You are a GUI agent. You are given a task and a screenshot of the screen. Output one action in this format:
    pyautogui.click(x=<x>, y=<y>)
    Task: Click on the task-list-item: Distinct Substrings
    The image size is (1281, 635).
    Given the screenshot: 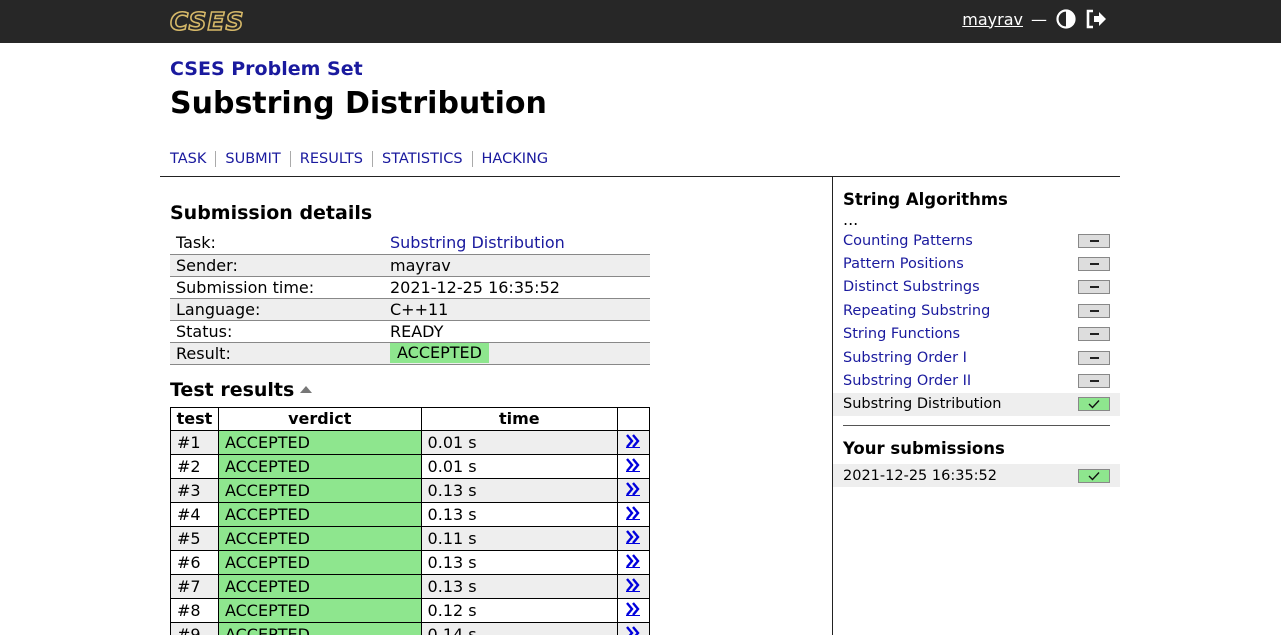 What is the action you would take?
    pyautogui.click(x=976, y=287)
    